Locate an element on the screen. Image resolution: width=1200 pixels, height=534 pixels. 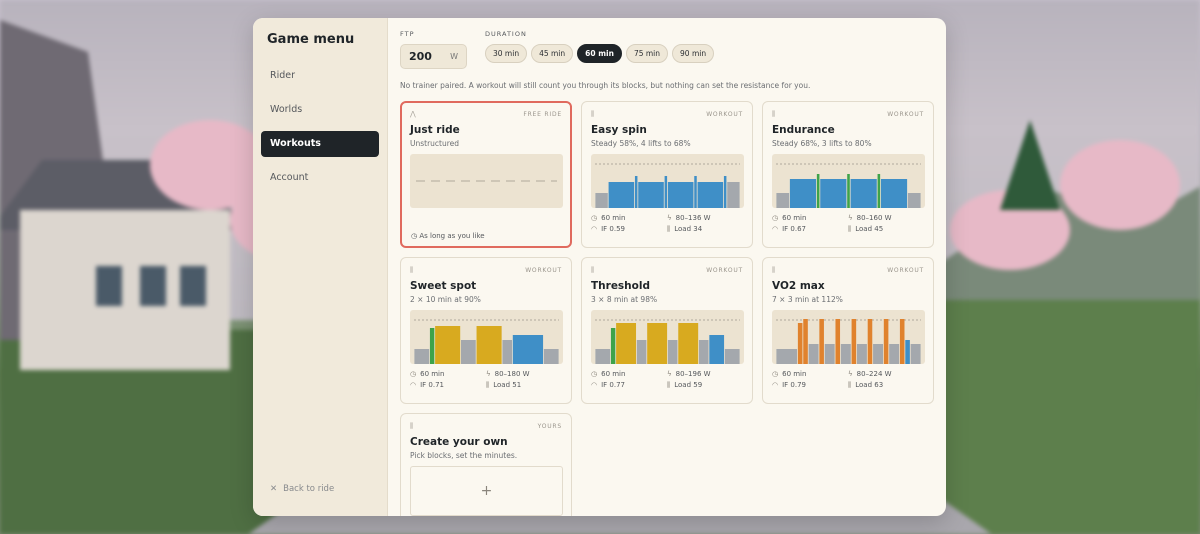
duration-option: 90 min is located at coordinates (693, 53).